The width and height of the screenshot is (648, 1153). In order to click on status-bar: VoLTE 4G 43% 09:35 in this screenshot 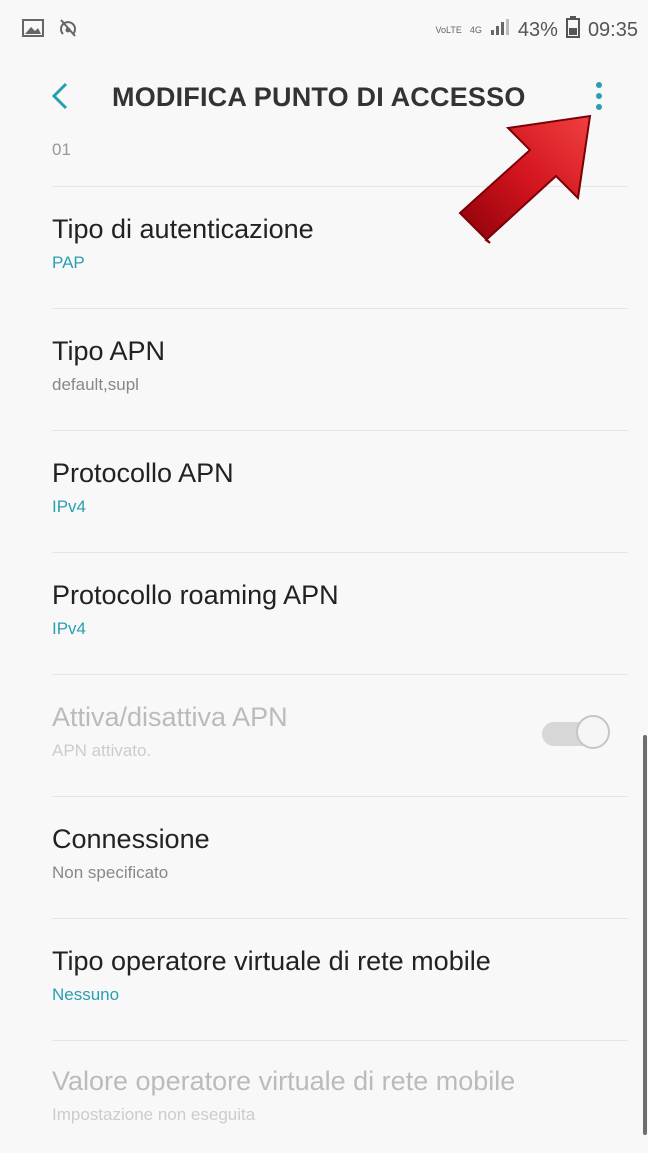, I will do `click(324, 30)`.